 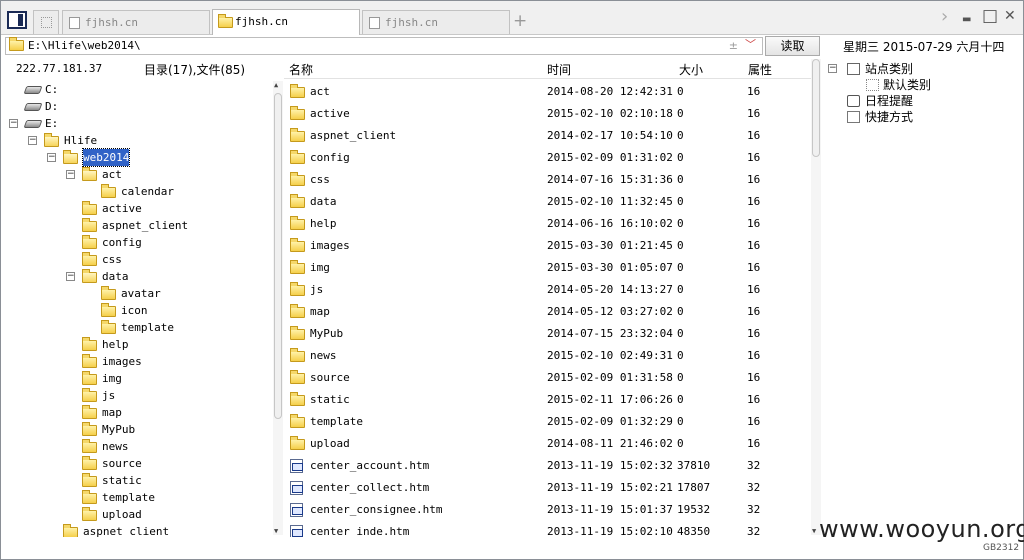 What do you see at coordinates (547, 400) in the screenshot?
I see `list-item: static 2015-02-11 17:06:26 0 16` at bounding box center [547, 400].